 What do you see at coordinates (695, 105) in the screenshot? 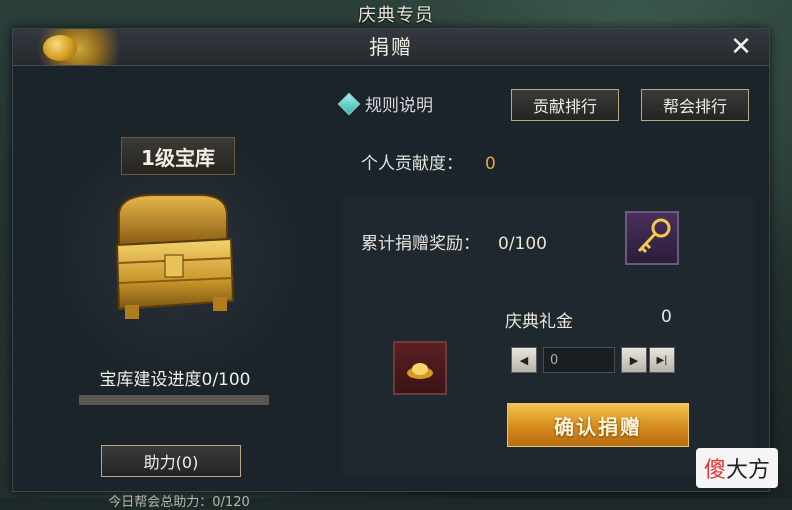
I see `guild-rank-button: 帮会排行` at bounding box center [695, 105].